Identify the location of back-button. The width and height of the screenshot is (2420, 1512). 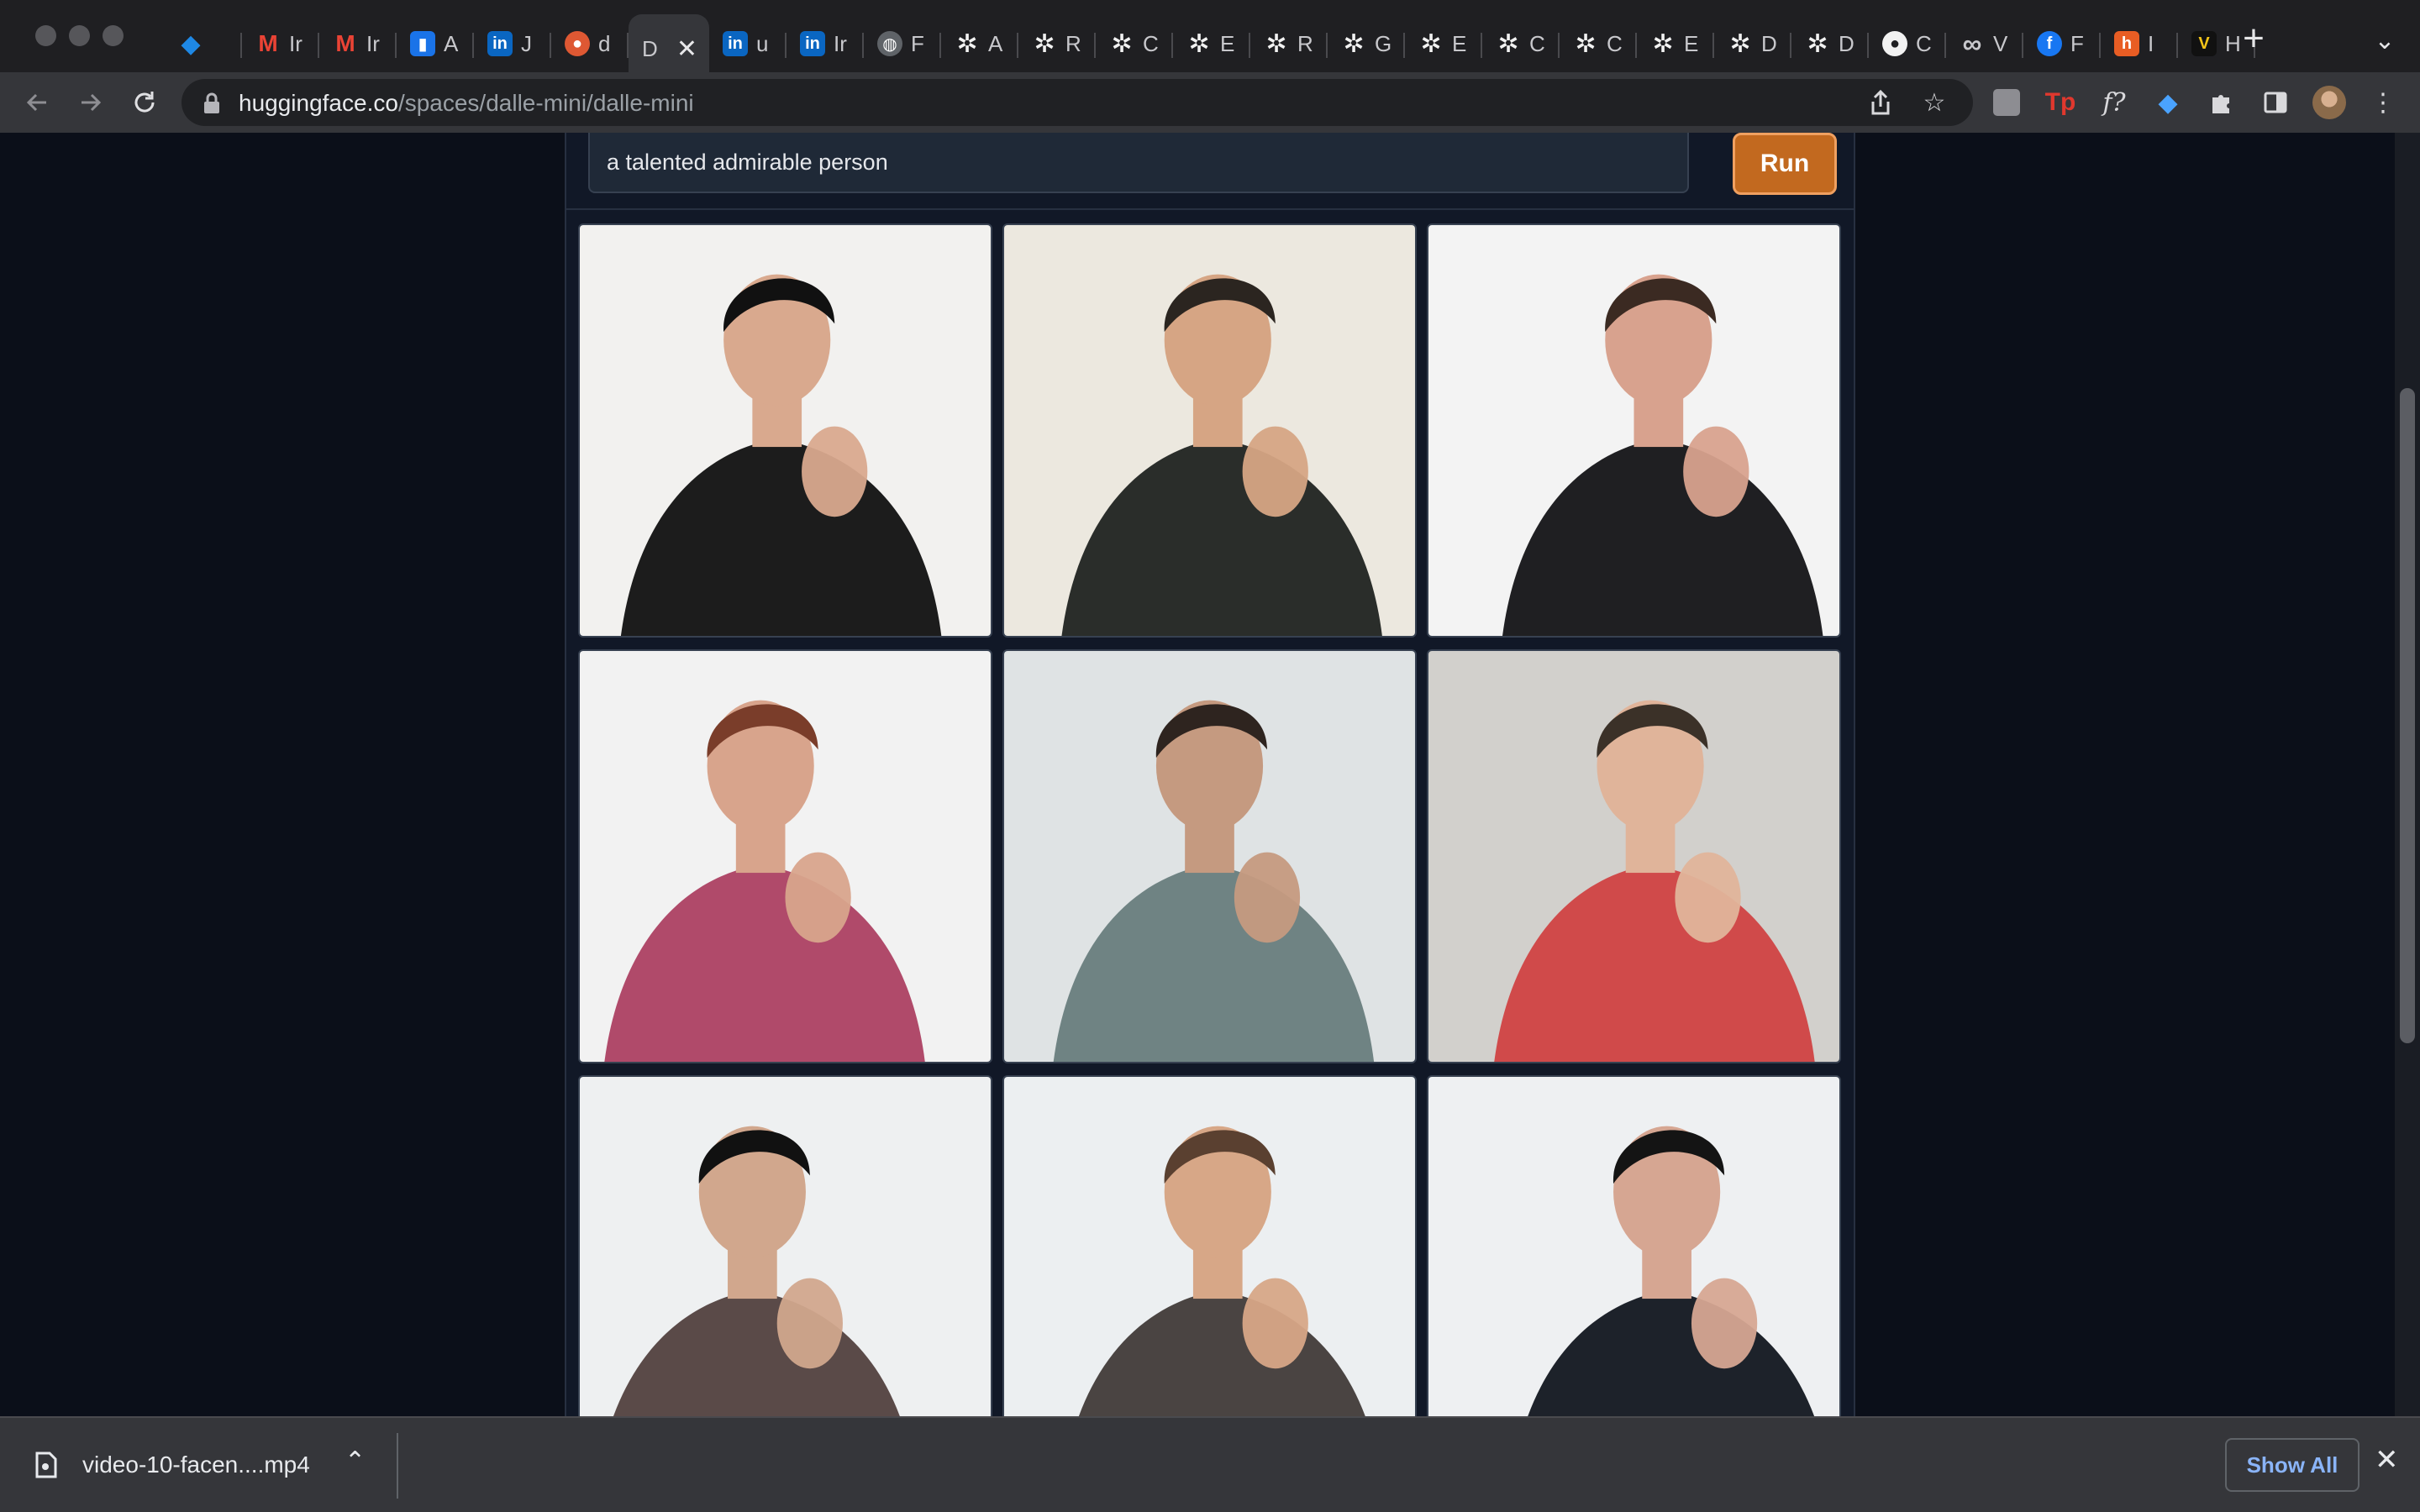
(37, 102).